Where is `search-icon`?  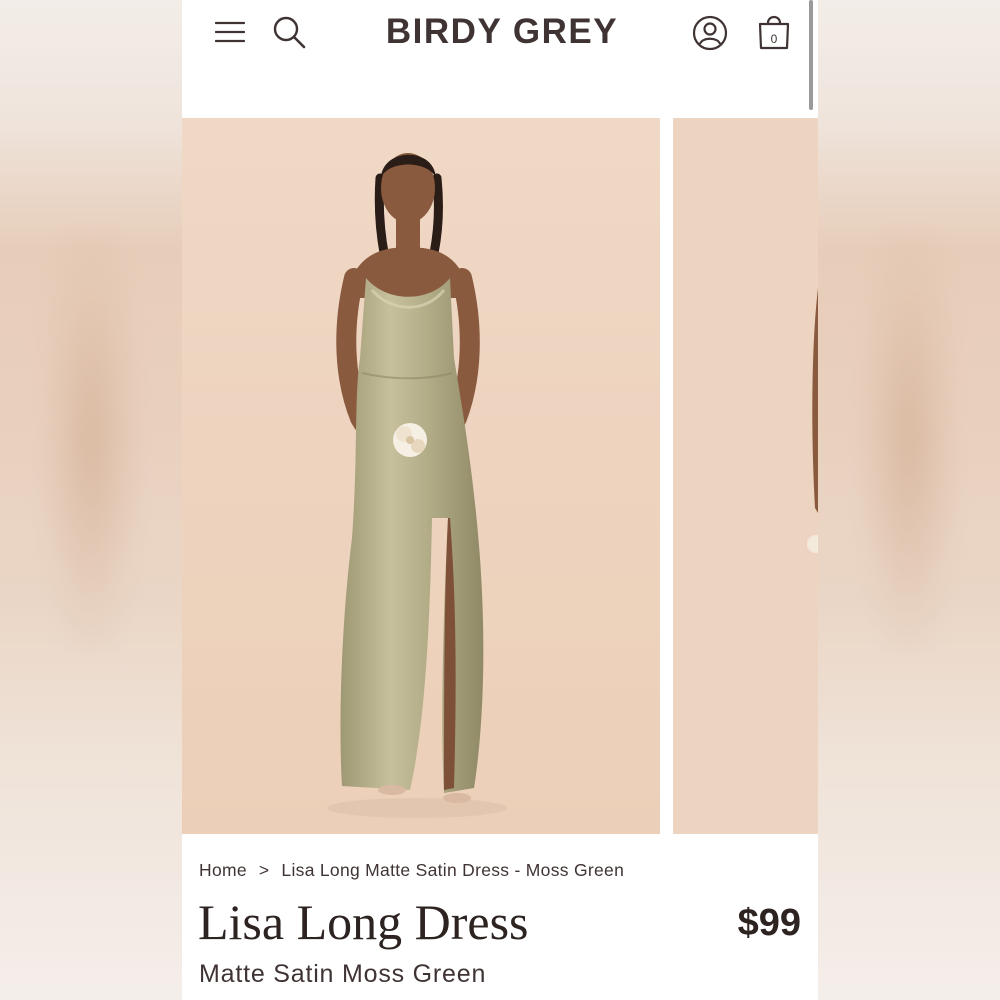 search-icon is located at coordinates (289, 32).